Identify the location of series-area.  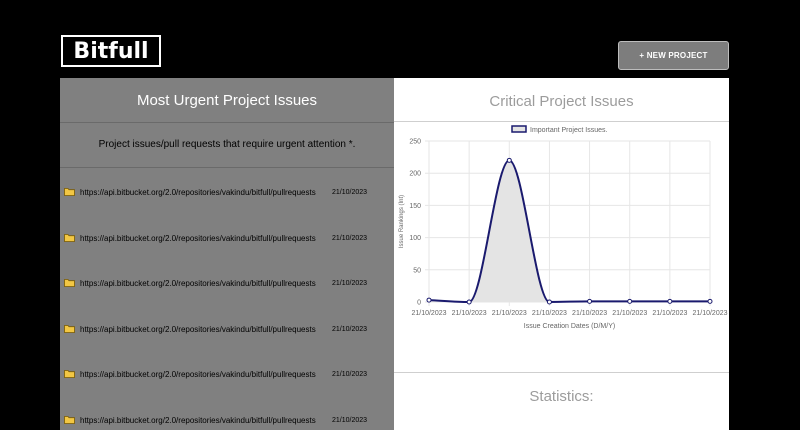
(569, 231).